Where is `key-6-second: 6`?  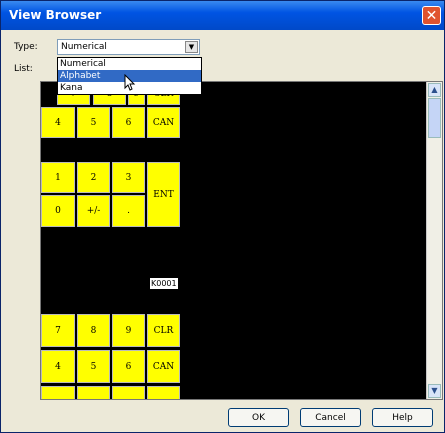
key-6-second: 6 is located at coordinates (128, 366).